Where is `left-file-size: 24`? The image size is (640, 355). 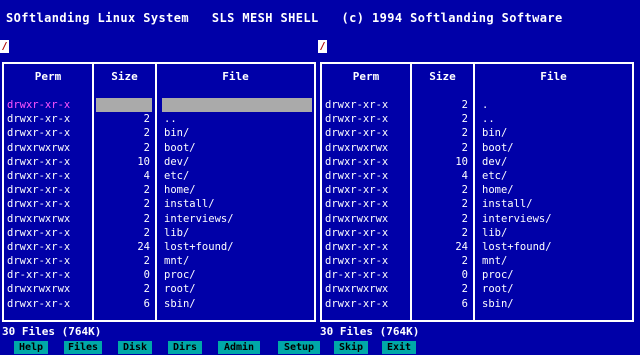
left-file-size: 24 is located at coordinates (143, 246).